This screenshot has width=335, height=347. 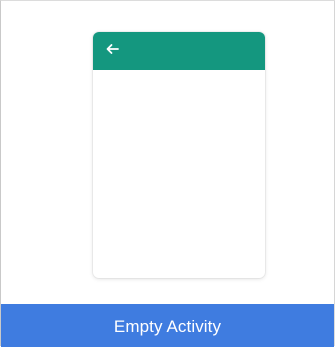 What do you see at coordinates (179, 51) in the screenshot?
I see `app-bar` at bounding box center [179, 51].